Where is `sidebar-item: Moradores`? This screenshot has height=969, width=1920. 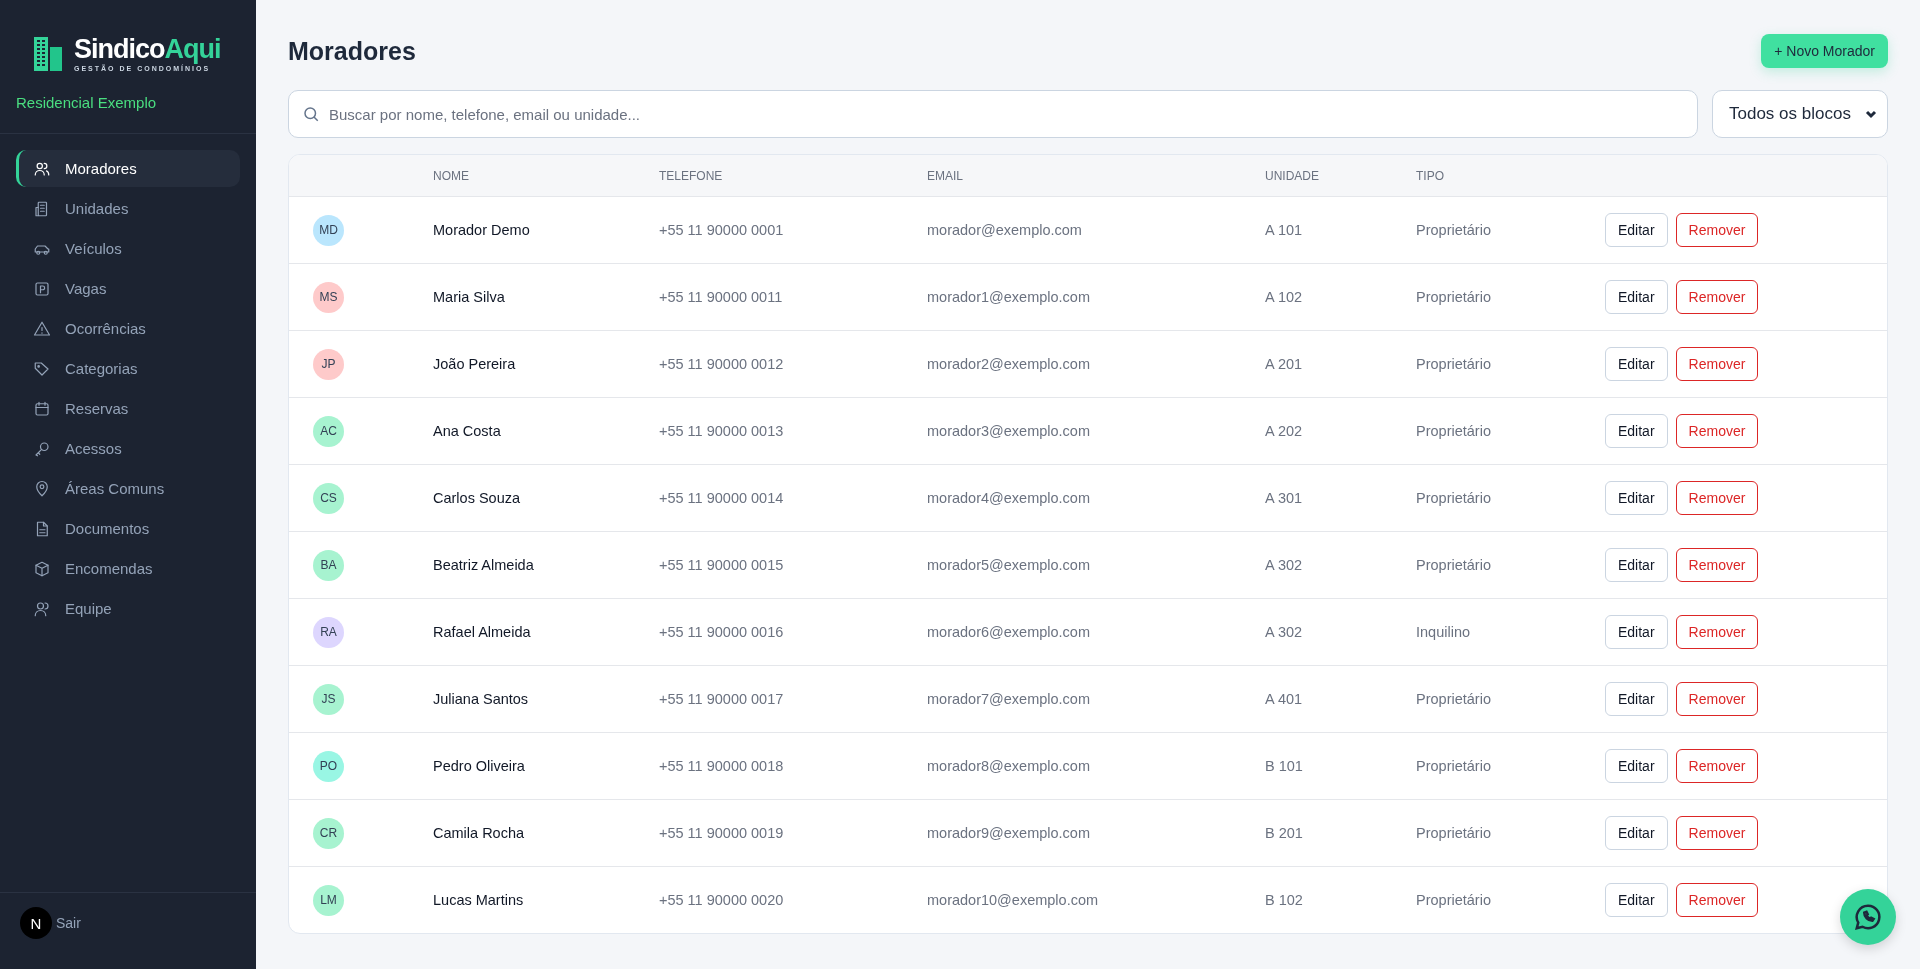 sidebar-item: Moradores is located at coordinates (128, 168).